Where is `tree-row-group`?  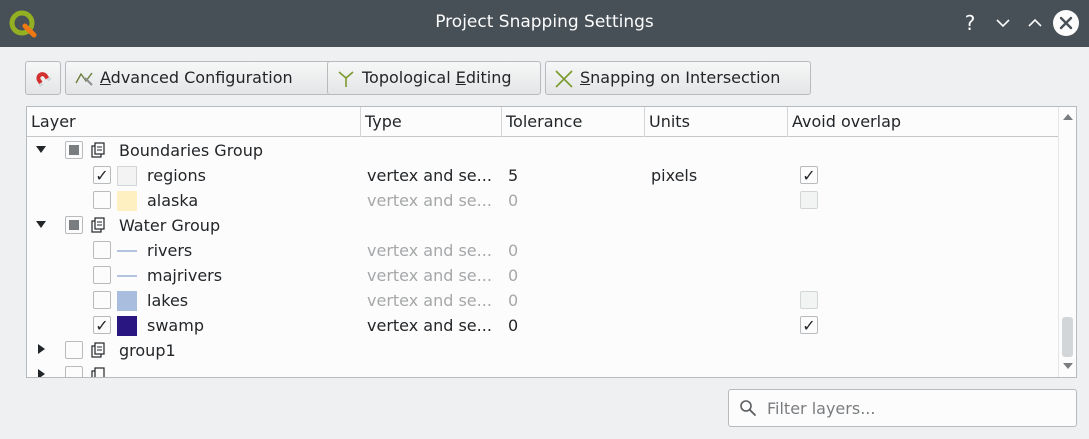 tree-row-group is located at coordinates (543, 370).